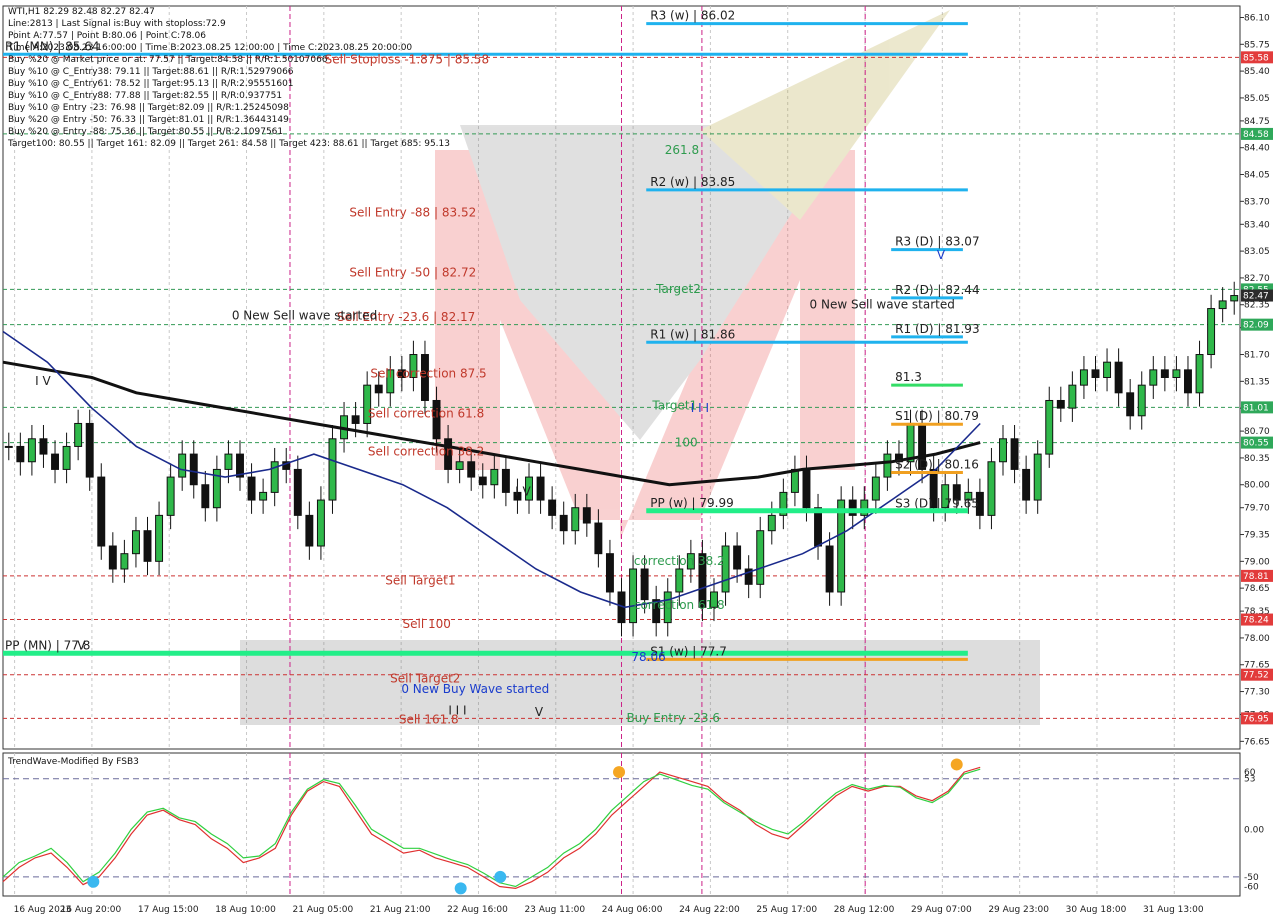  I want to click on chart-annotation: Sell correction 87.5, so click(428, 374).